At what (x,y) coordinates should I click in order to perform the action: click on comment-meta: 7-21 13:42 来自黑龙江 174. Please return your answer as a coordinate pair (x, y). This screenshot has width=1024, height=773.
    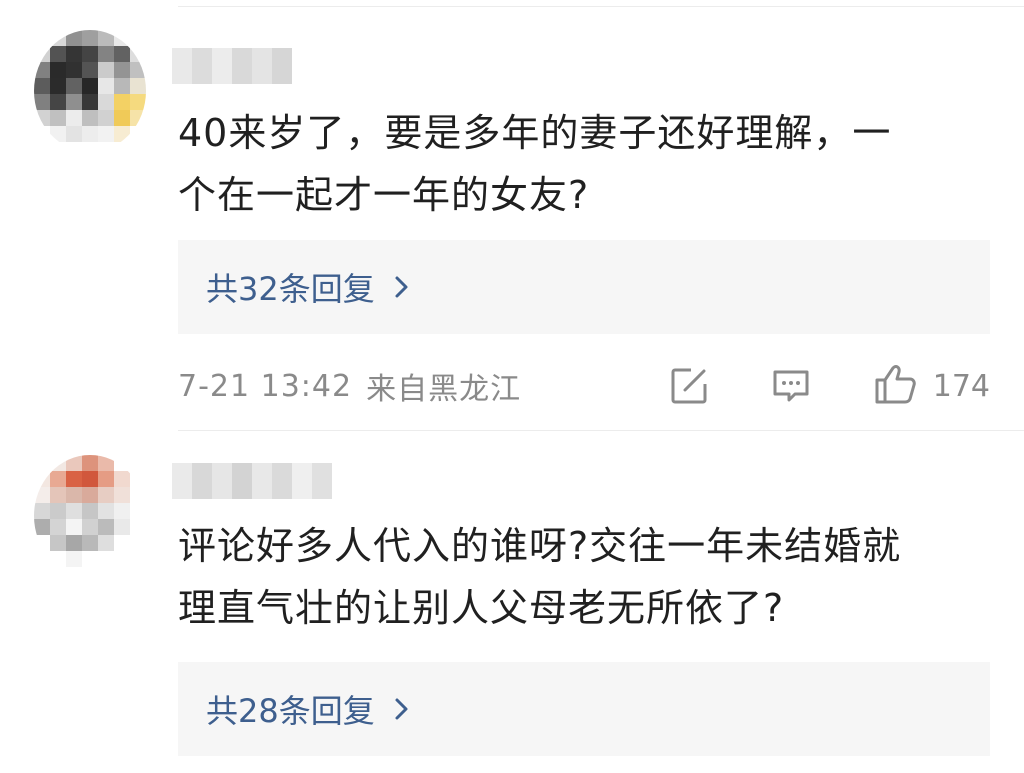
    Looking at the image, I should click on (584, 386).